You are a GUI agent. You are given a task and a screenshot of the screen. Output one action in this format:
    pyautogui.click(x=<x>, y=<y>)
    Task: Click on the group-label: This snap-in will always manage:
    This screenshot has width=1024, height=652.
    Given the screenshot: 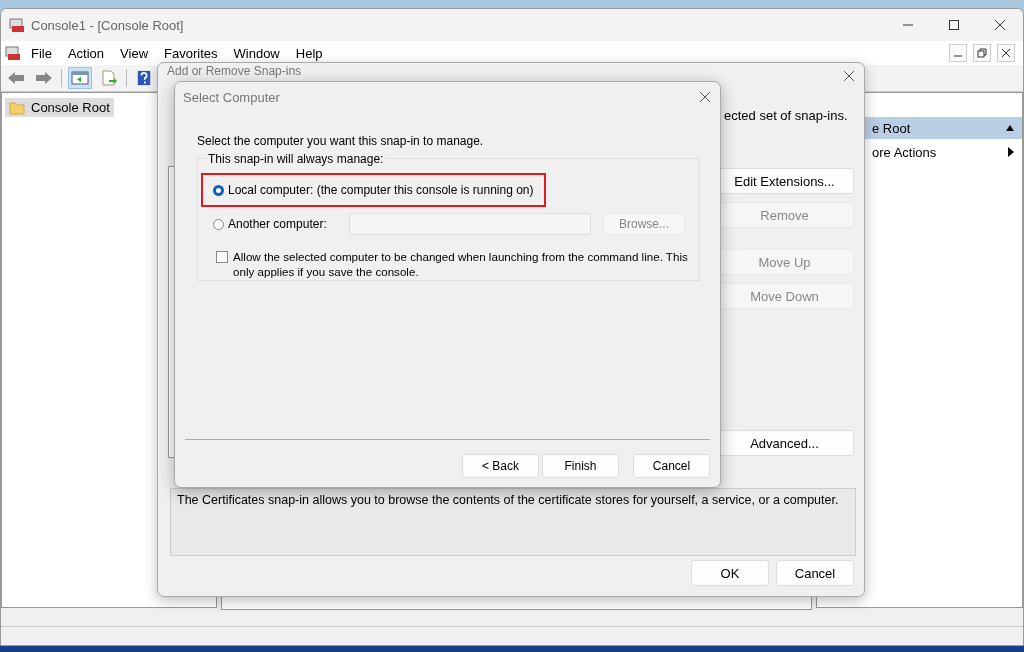 What is the action you would take?
    pyautogui.click(x=296, y=159)
    